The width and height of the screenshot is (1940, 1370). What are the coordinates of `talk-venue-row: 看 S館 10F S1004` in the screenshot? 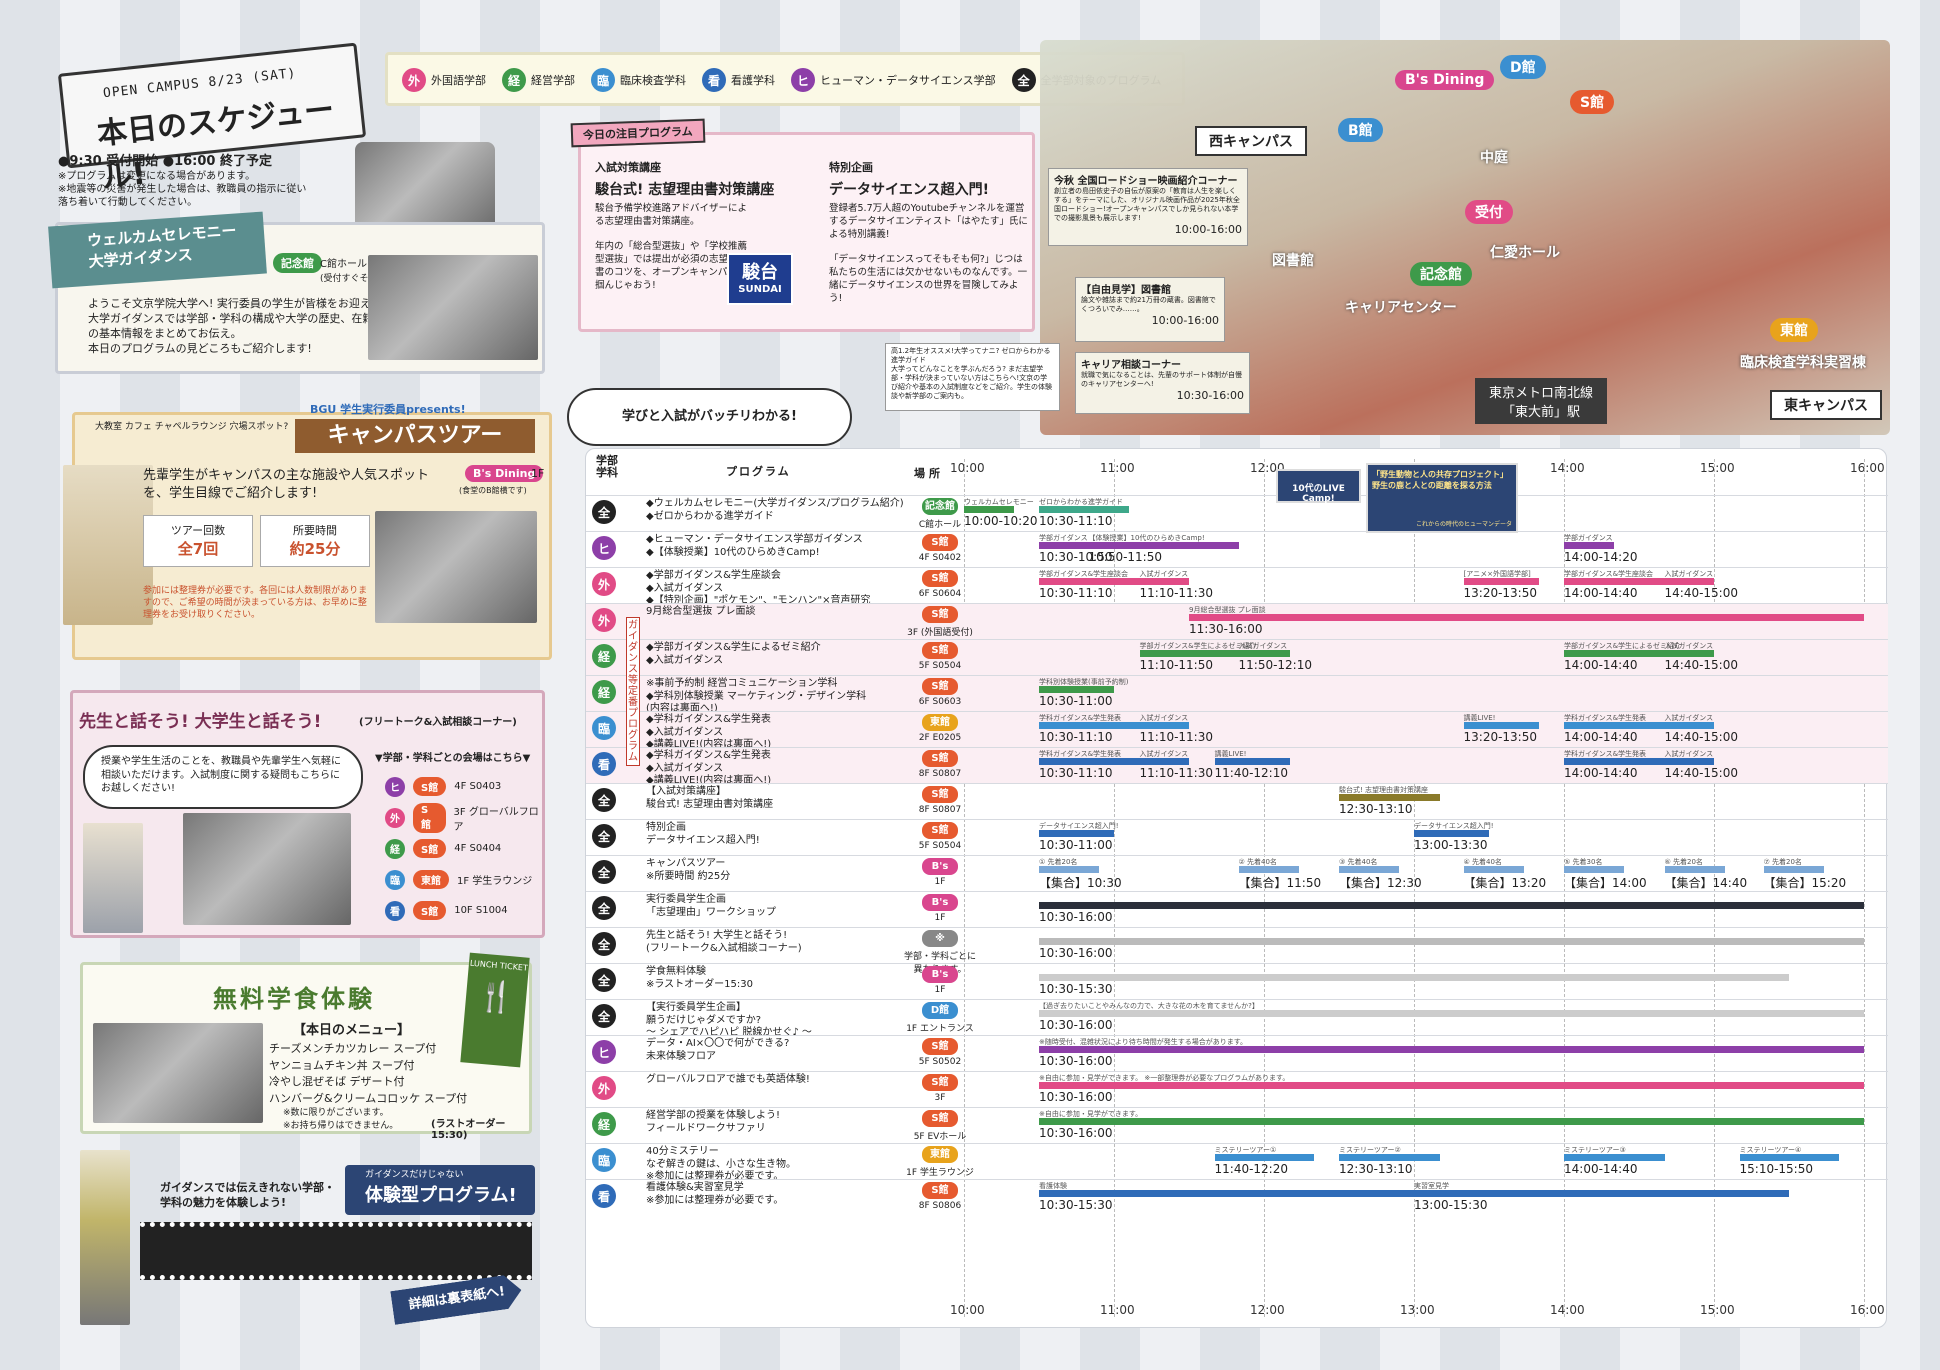 It's located at (465, 910).